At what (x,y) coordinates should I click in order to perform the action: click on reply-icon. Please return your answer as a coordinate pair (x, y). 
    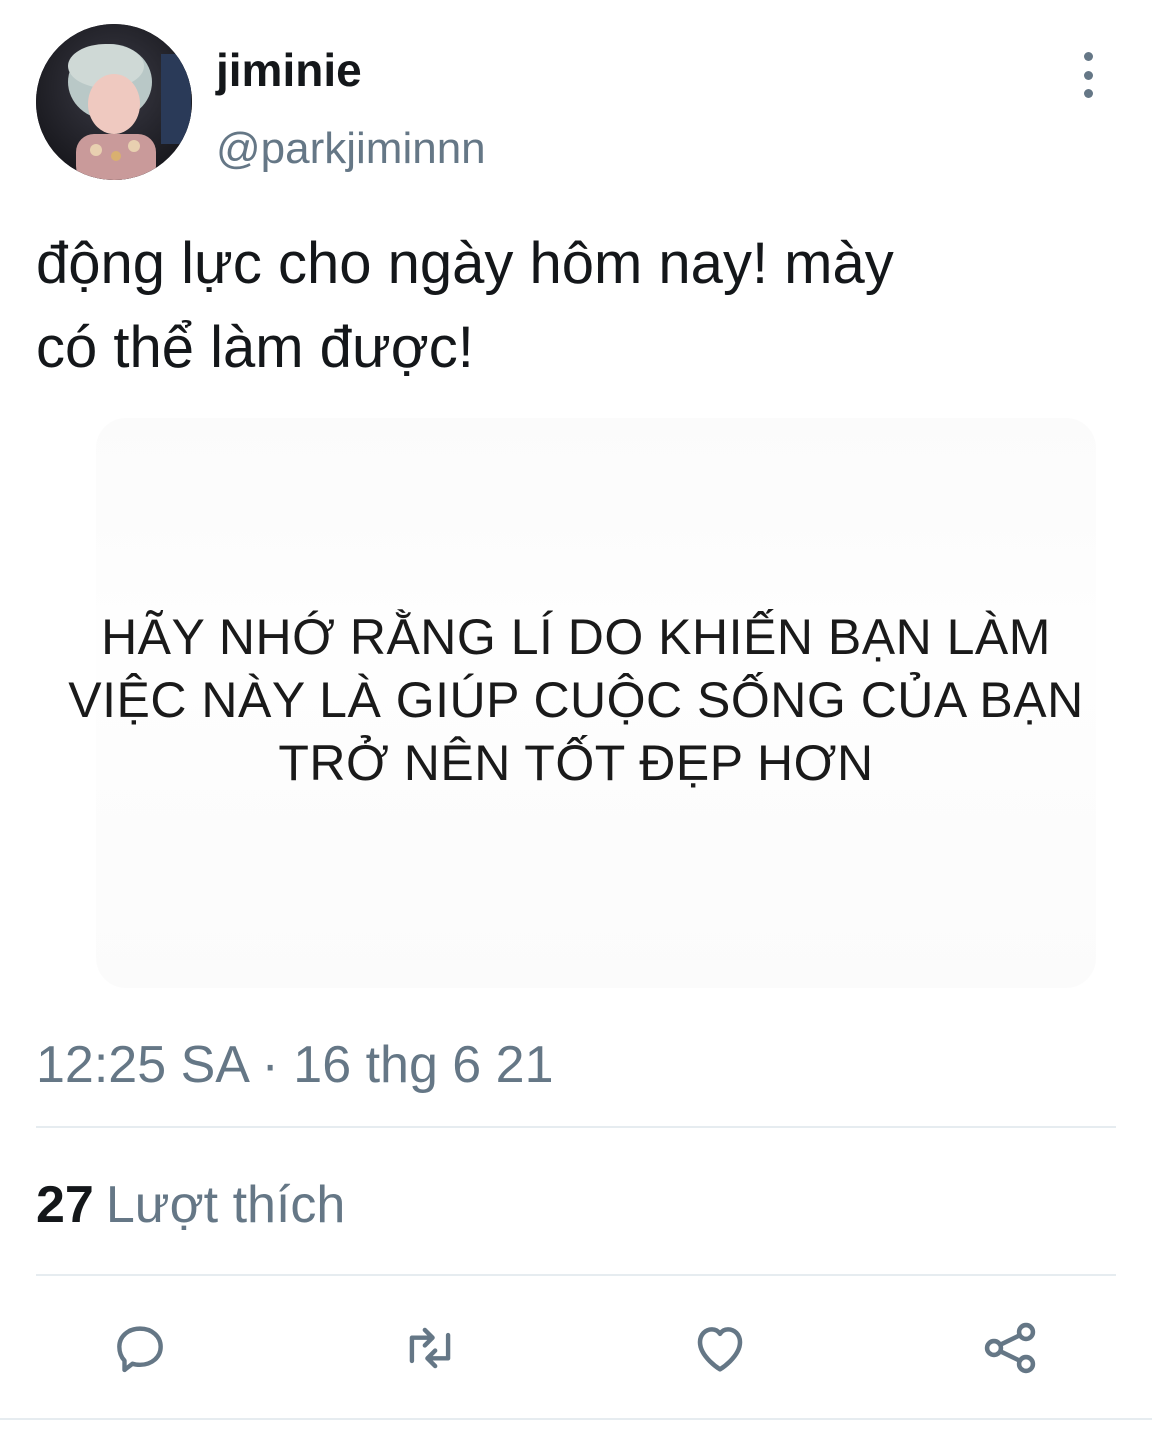
    Looking at the image, I should click on (140, 1349).